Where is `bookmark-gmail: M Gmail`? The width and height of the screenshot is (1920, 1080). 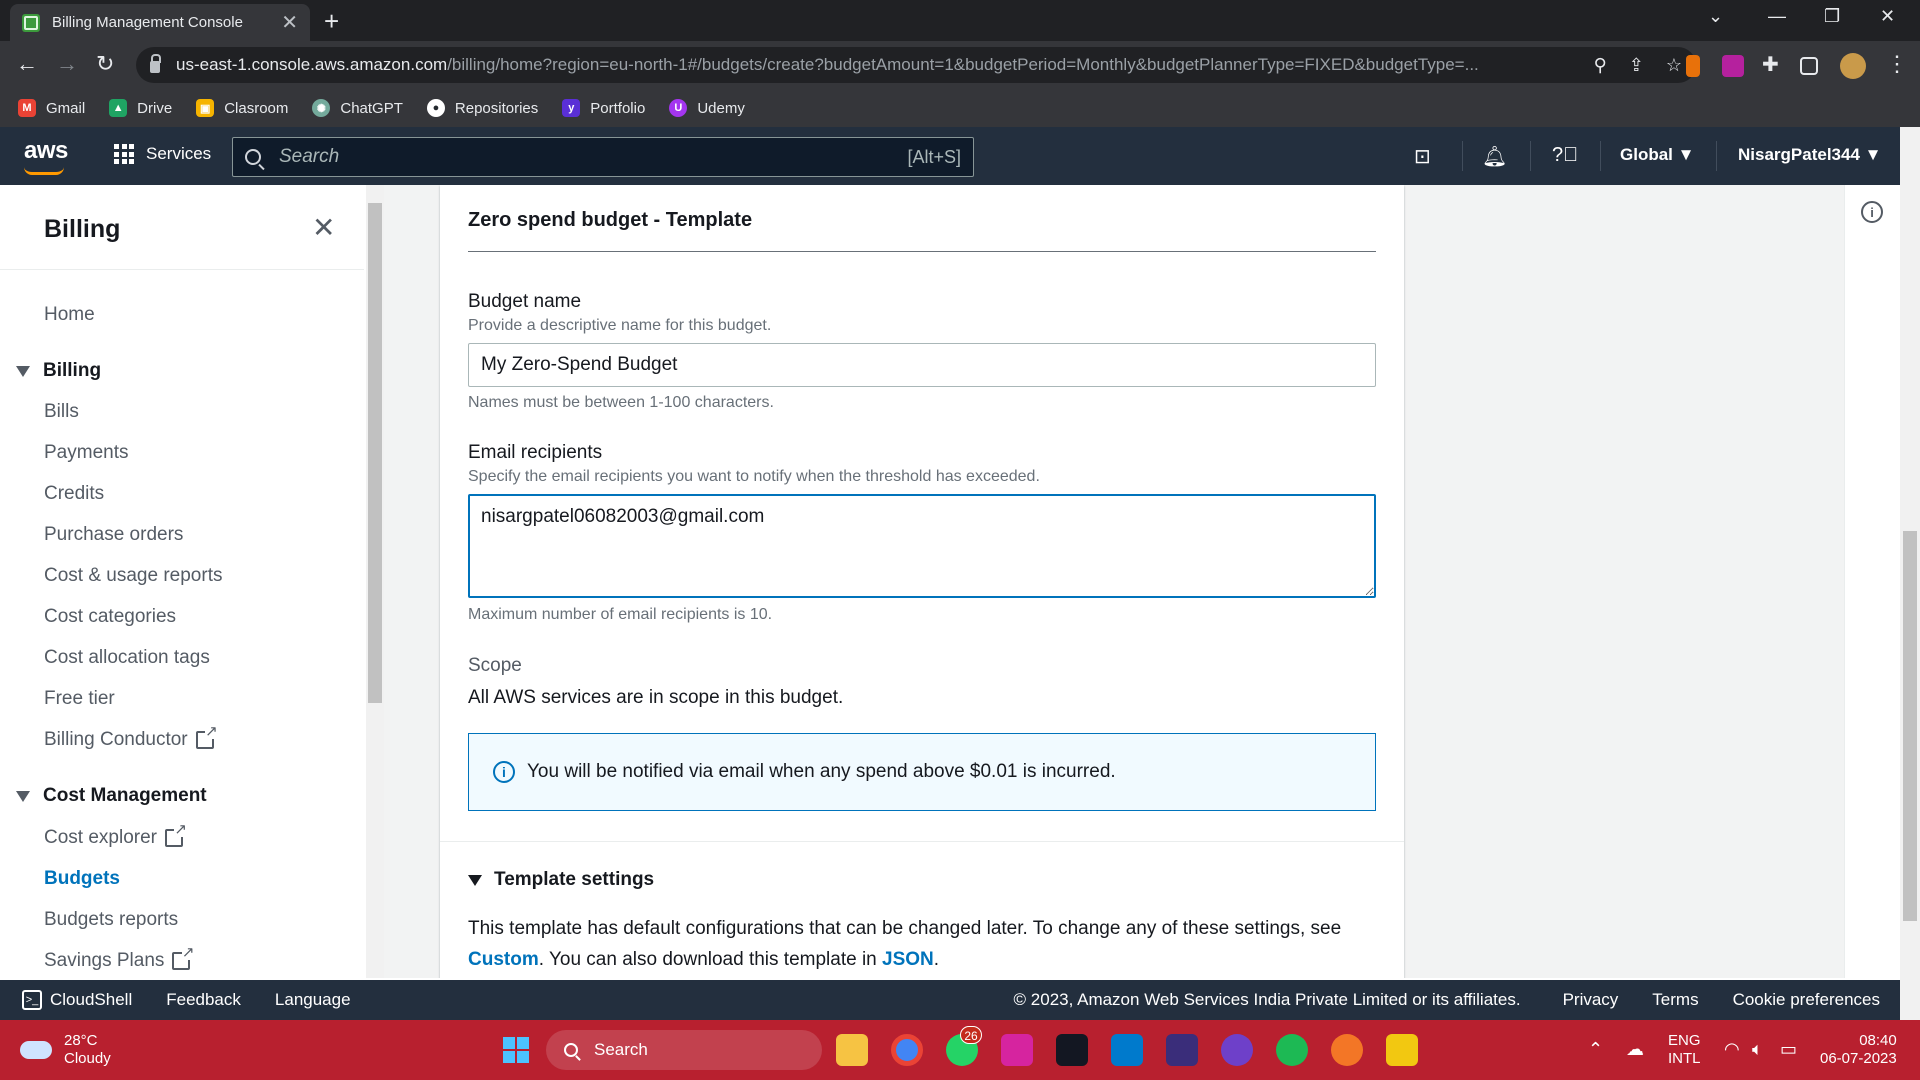 bookmark-gmail: M Gmail is located at coordinates (51, 108).